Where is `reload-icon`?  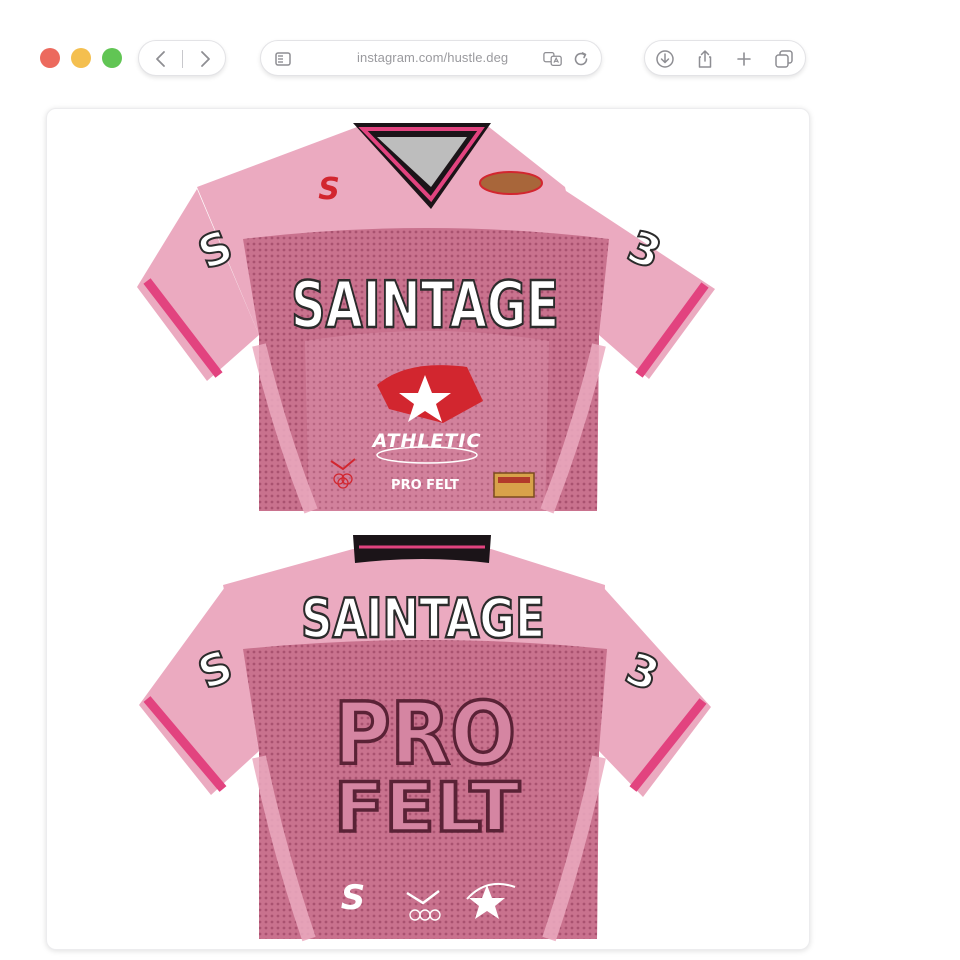
reload-icon is located at coordinates (581, 59).